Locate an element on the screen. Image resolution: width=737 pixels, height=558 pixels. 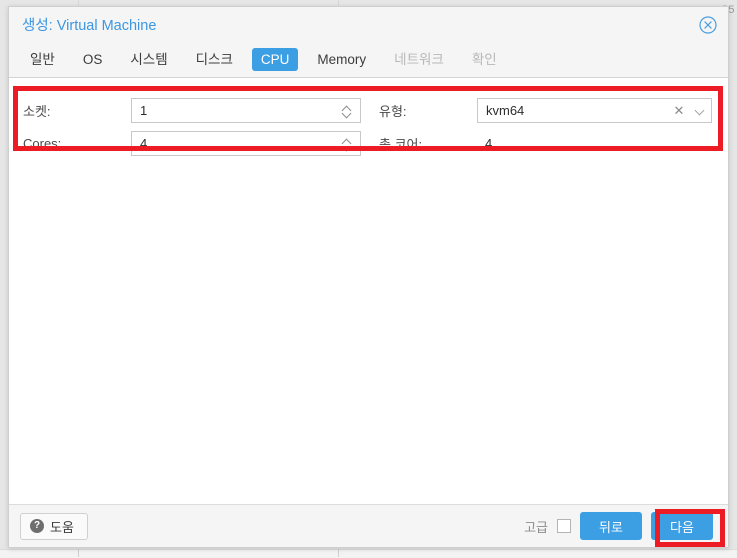
close-circle-icon is located at coordinates (708, 25).